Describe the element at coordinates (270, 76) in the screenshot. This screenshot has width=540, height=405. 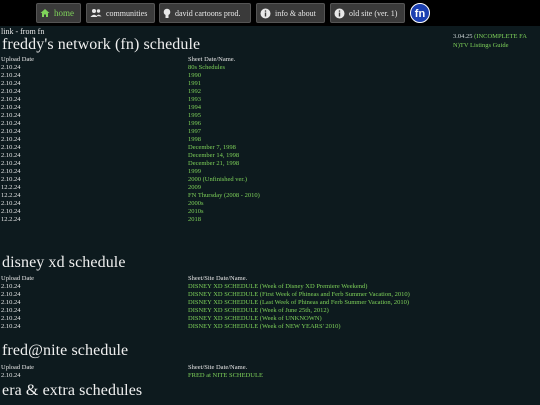
I see `table-row: 2.10.24 1990` at that location.